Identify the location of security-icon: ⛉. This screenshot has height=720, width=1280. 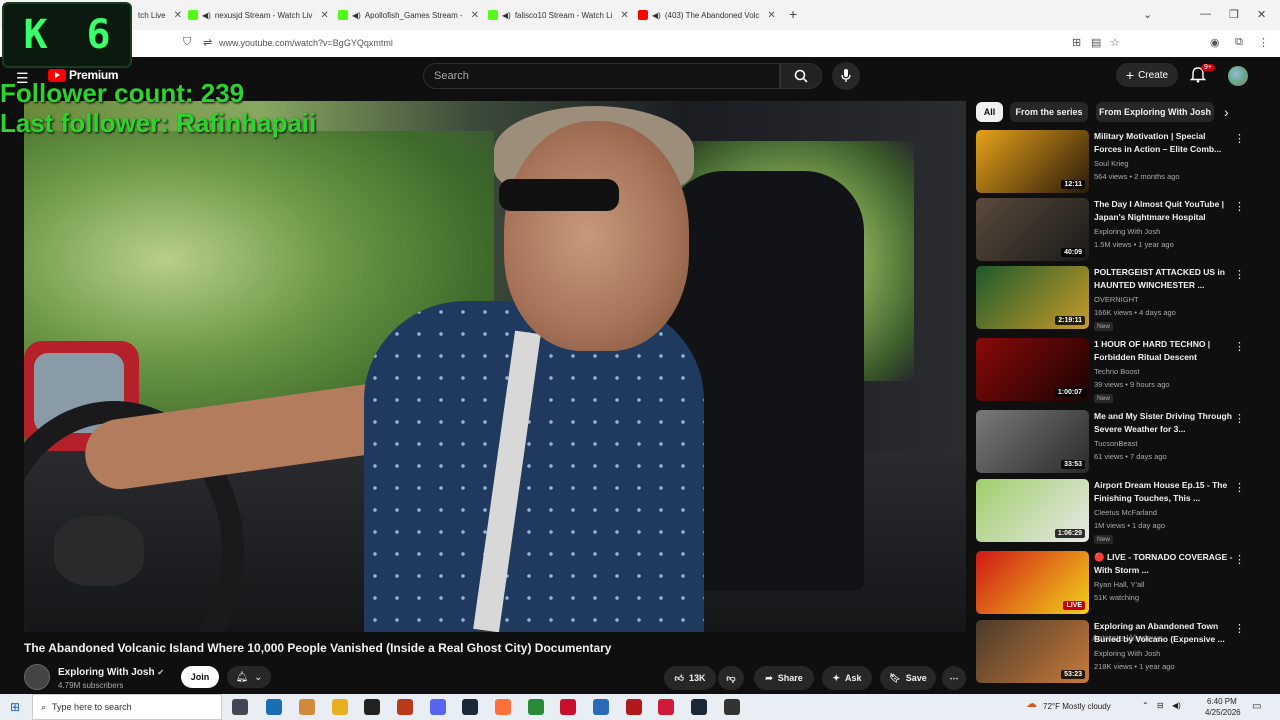
(187, 42).